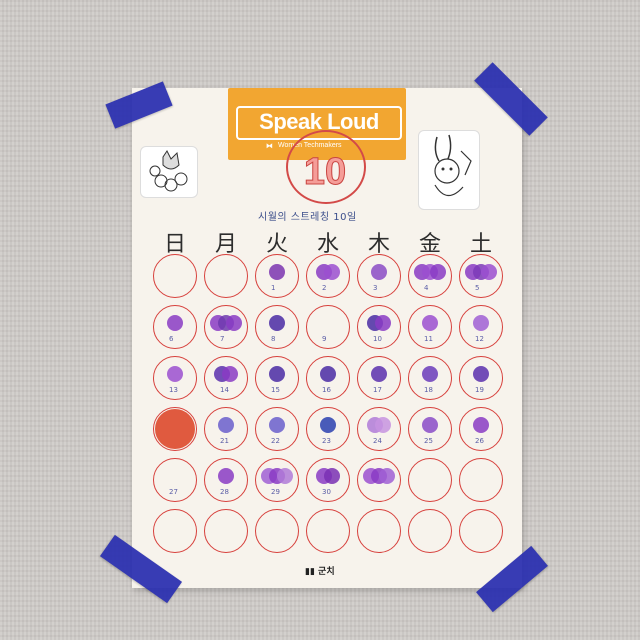 This screenshot has width=640, height=640. Describe the element at coordinates (377, 441) in the screenshot. I see `day-number: 24` at that location.